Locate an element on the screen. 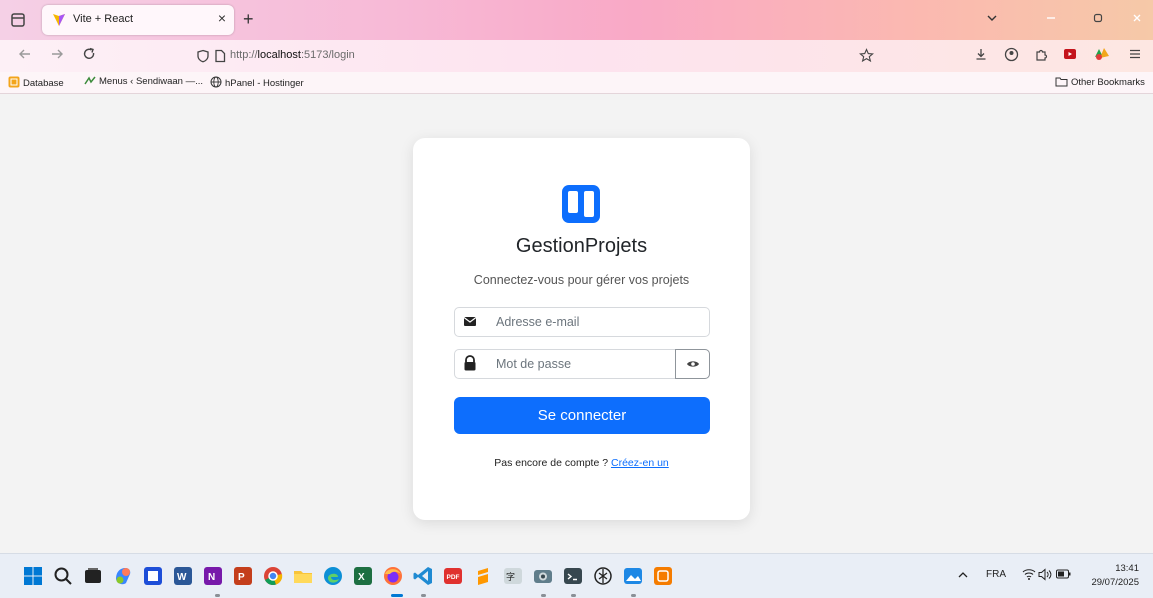  password-input is located at coordinates (580, 364).